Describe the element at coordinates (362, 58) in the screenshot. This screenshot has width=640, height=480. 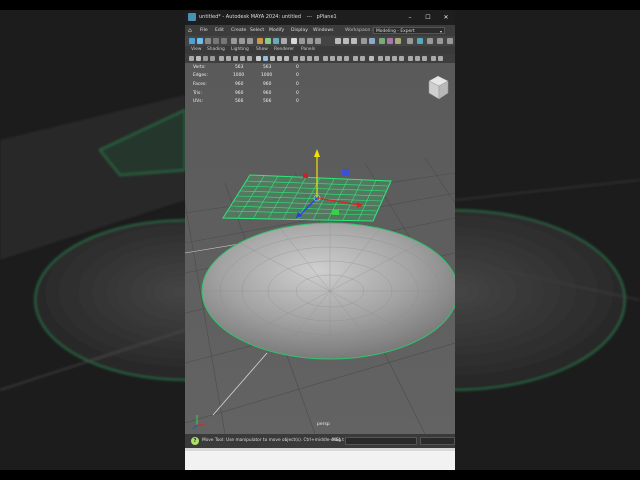
I see `gamma-icon` at that location.